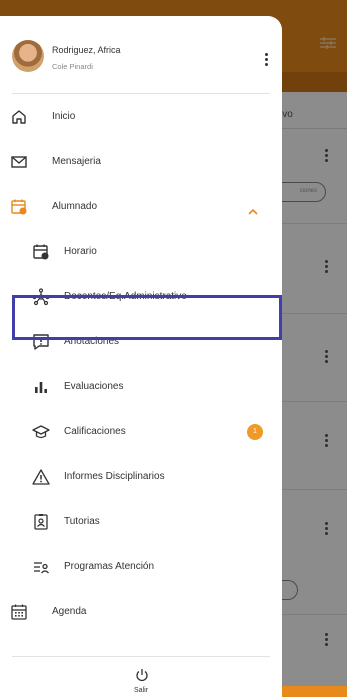  I want to click on profile-header: Rodriguez, Africa Cole Pinardi, so click(141, 55).